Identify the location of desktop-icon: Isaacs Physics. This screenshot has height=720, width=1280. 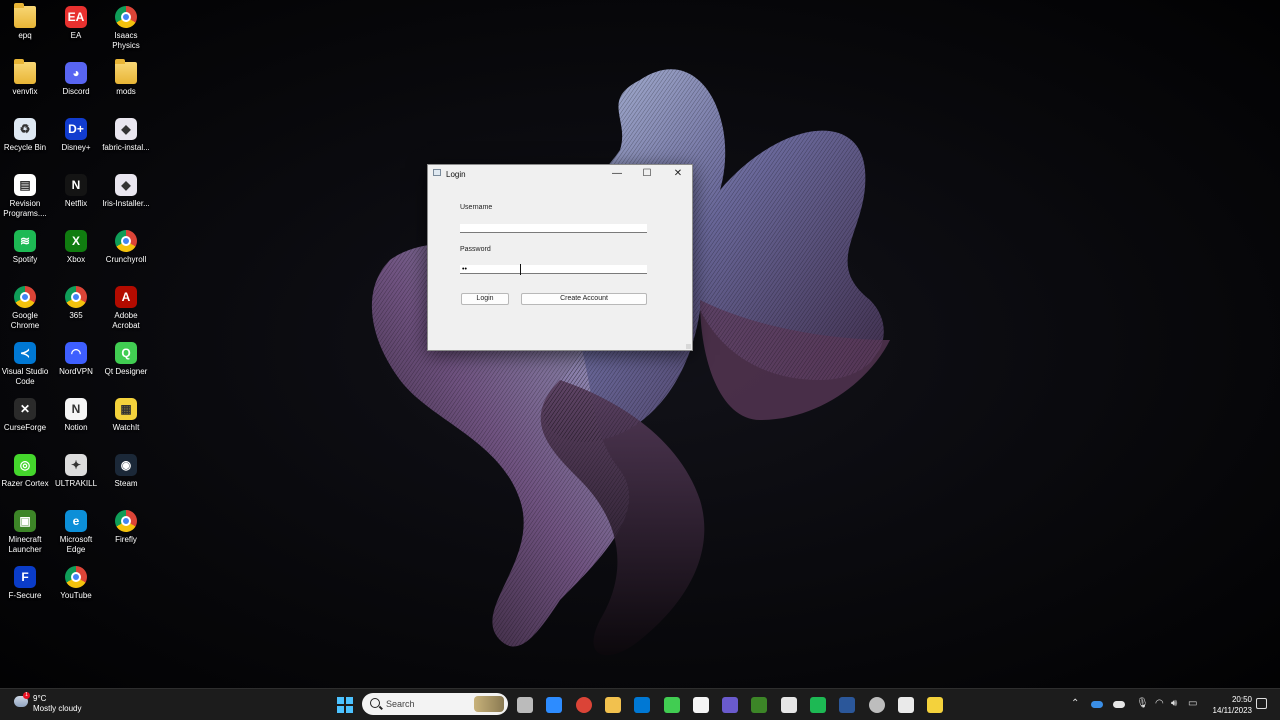
(126, 26).